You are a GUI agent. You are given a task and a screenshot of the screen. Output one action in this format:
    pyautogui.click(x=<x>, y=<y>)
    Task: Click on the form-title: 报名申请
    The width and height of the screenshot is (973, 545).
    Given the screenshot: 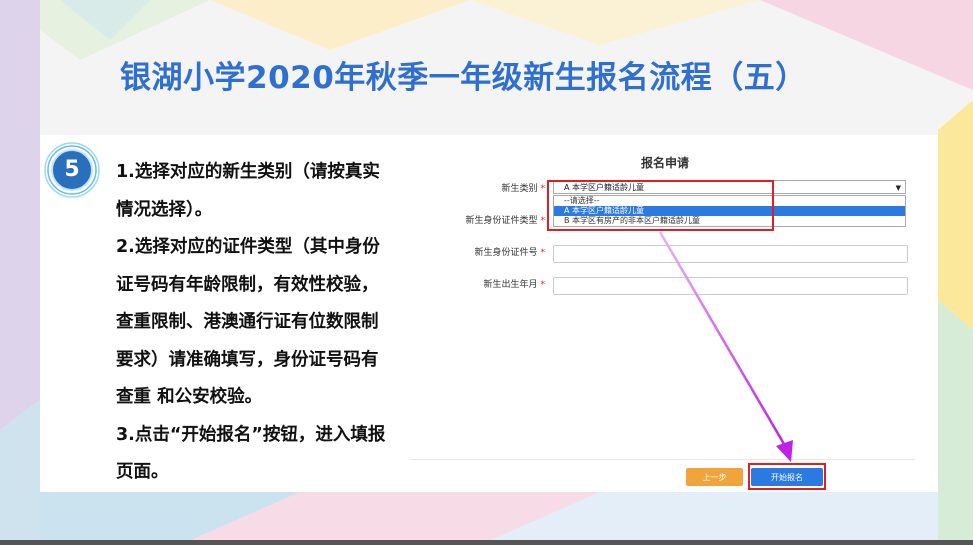 What is the action you would take?
    pyautogui.click(x=664, y=163)
    